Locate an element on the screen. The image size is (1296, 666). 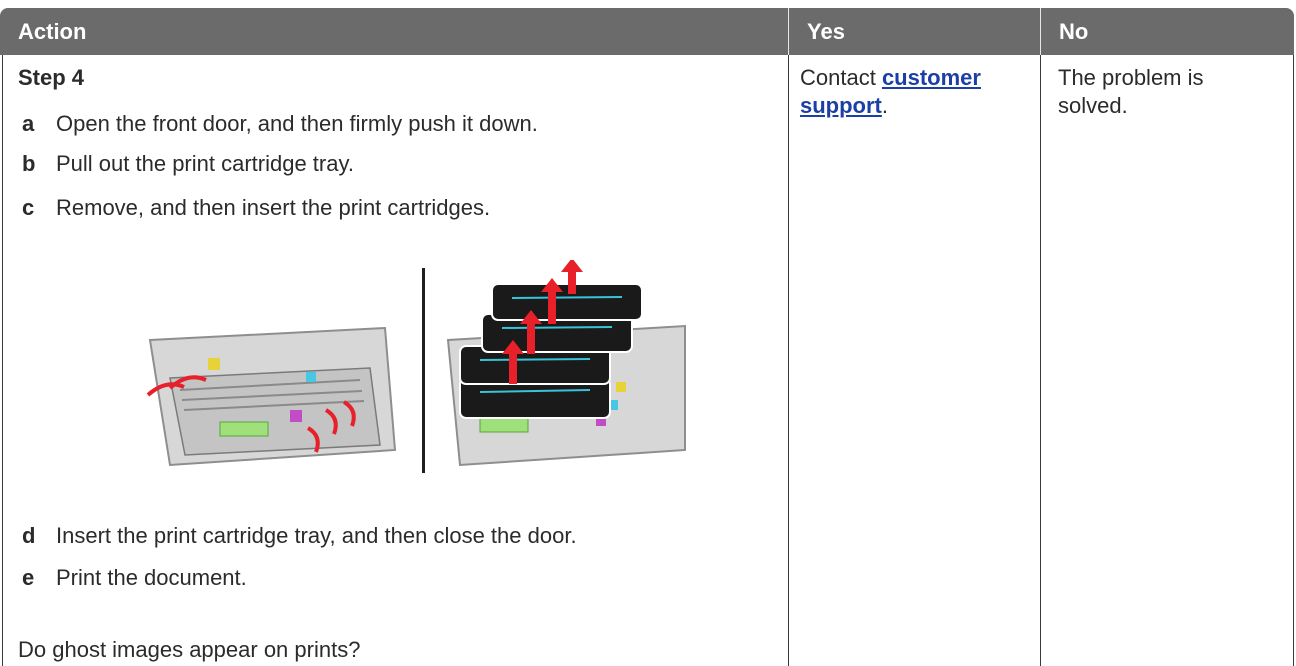
item-text: Pull out the print cartridge tray. is located at coordinates (205, 163).